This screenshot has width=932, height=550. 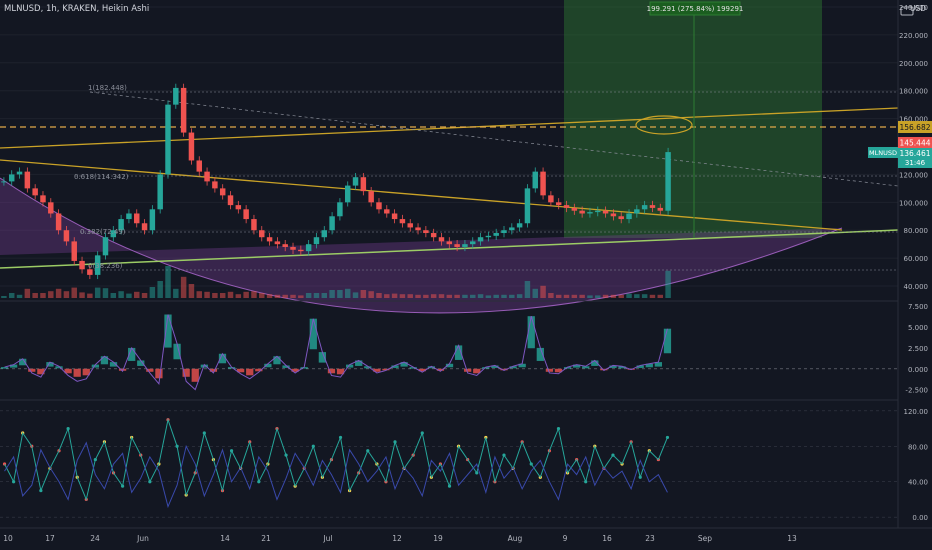 What do you see at coordinates (907, 11) in the screenshot?
I see `settings-icon` at bounding box center [907, 11].